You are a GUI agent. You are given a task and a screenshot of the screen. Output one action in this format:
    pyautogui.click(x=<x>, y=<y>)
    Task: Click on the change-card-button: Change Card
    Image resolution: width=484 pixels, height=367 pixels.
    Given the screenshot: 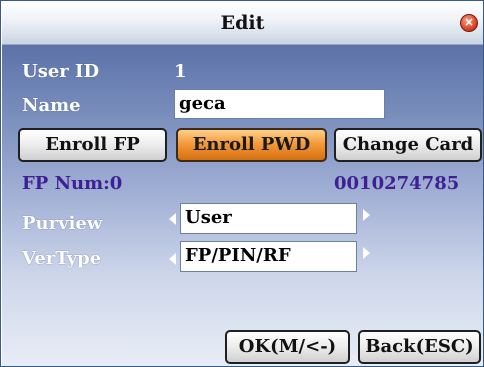 What is the action you would take?
    pyautogui.click(x=408, y=145)
    